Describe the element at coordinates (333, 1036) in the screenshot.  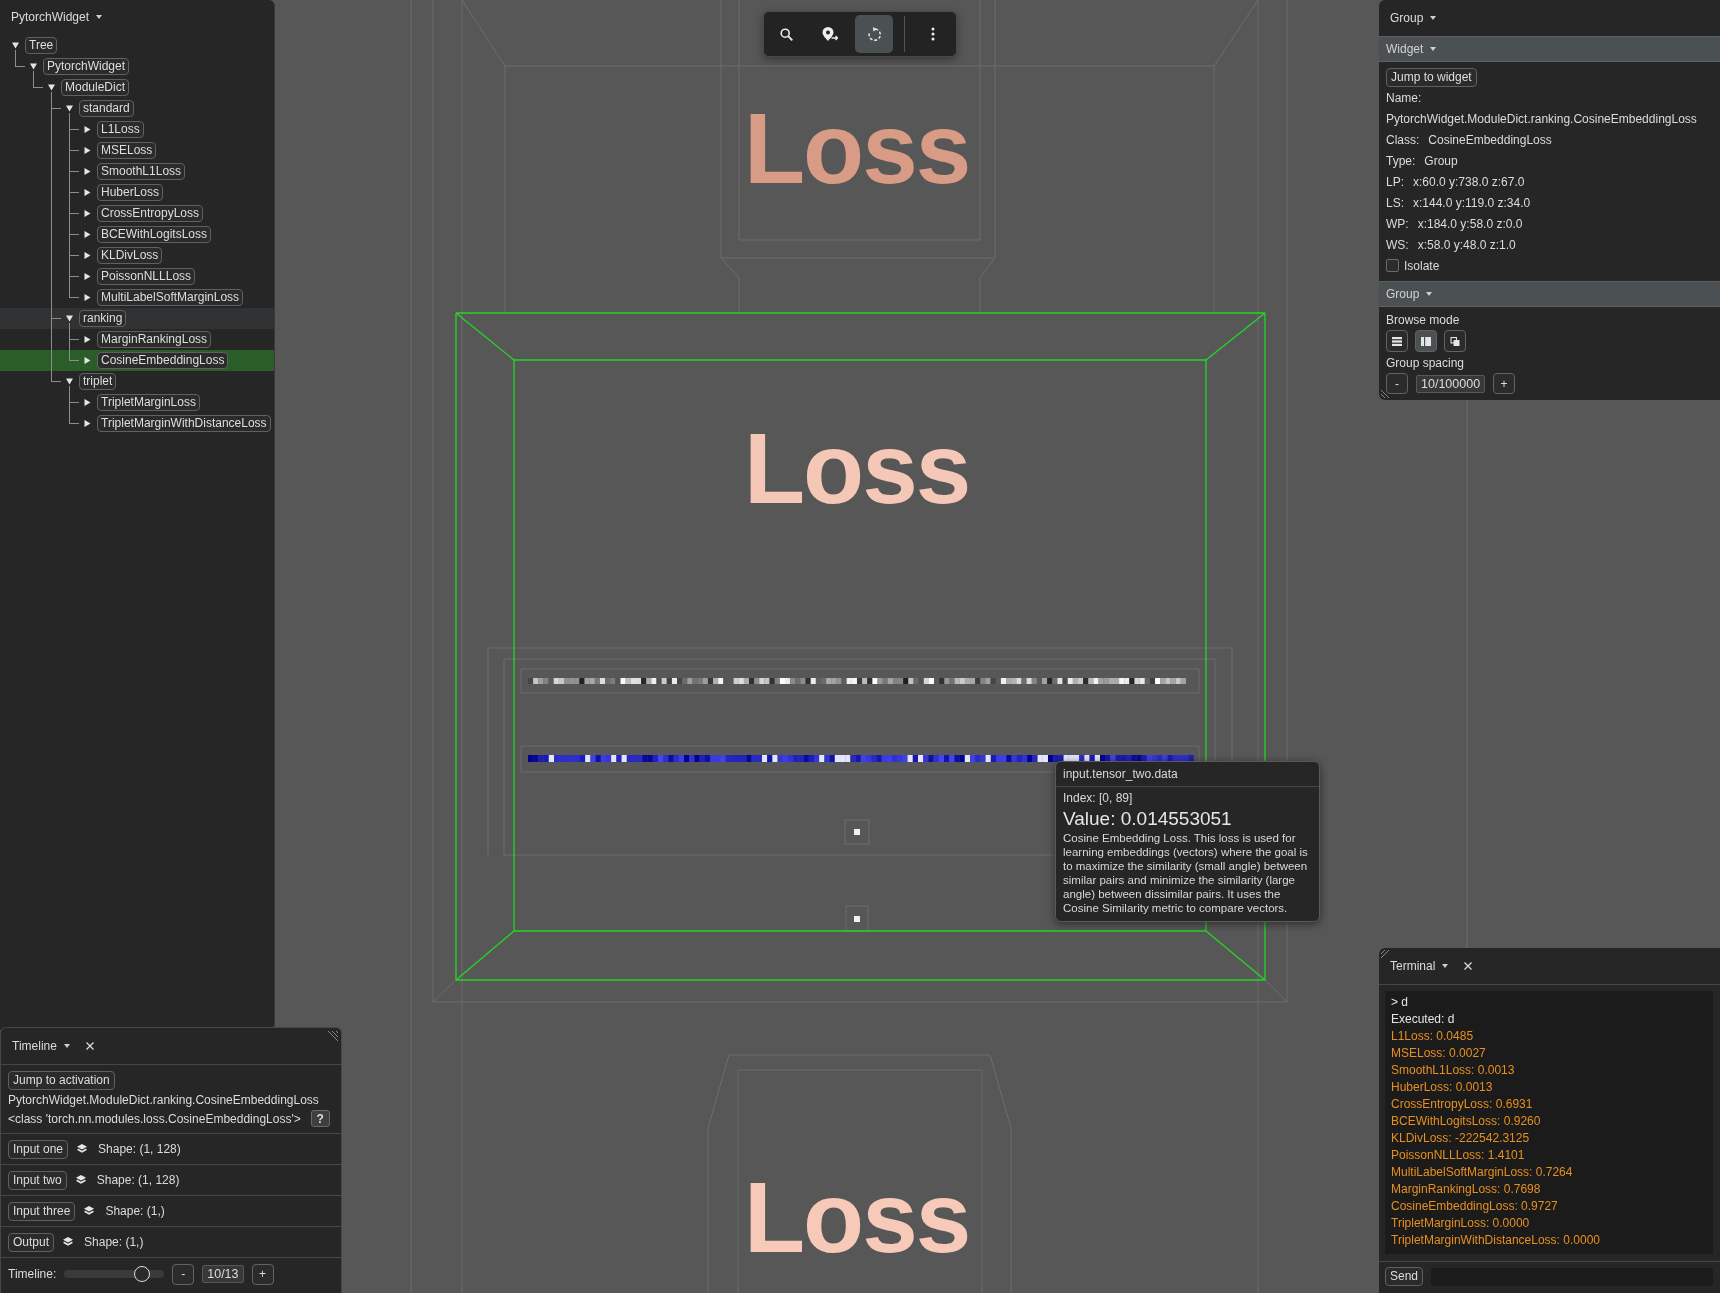
I see `resize-grip-icon` at that location.